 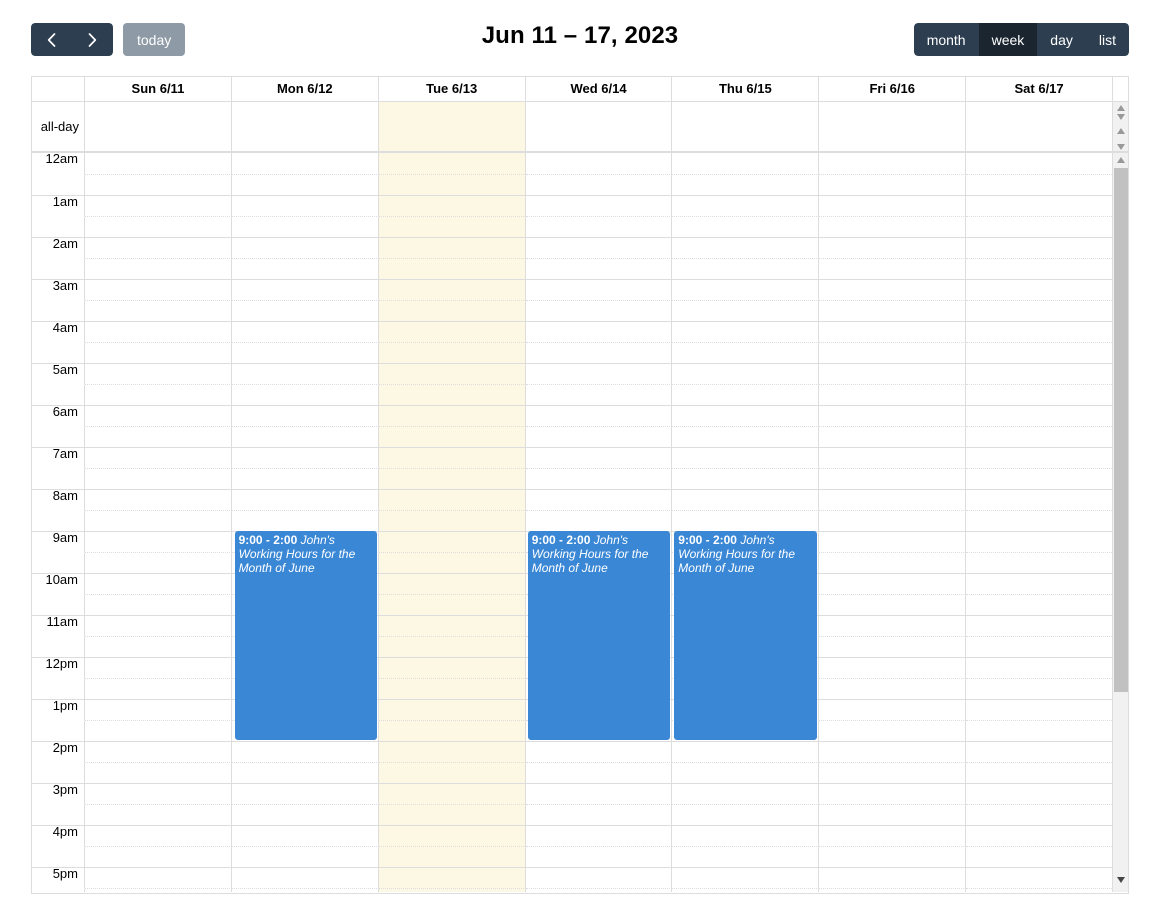 What do you see at coordinates (1039, 126) in the screenshot?
I see `all-day-cell-sat` at bounding box center [1039, 126].